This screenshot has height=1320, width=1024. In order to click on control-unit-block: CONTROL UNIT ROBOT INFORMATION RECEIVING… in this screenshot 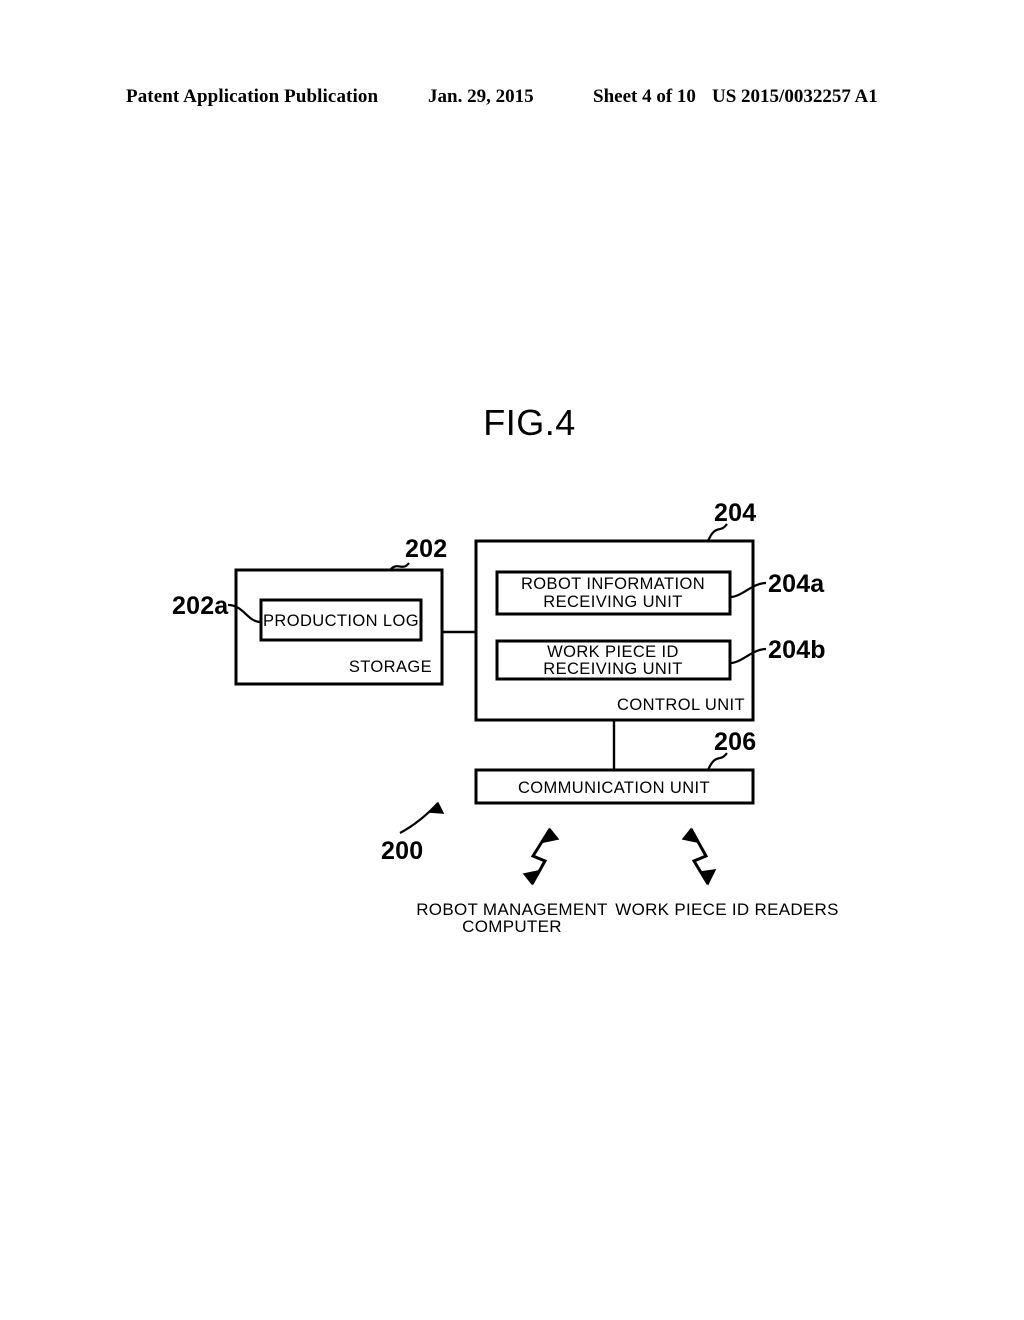, I will do `click(614, 630)`.